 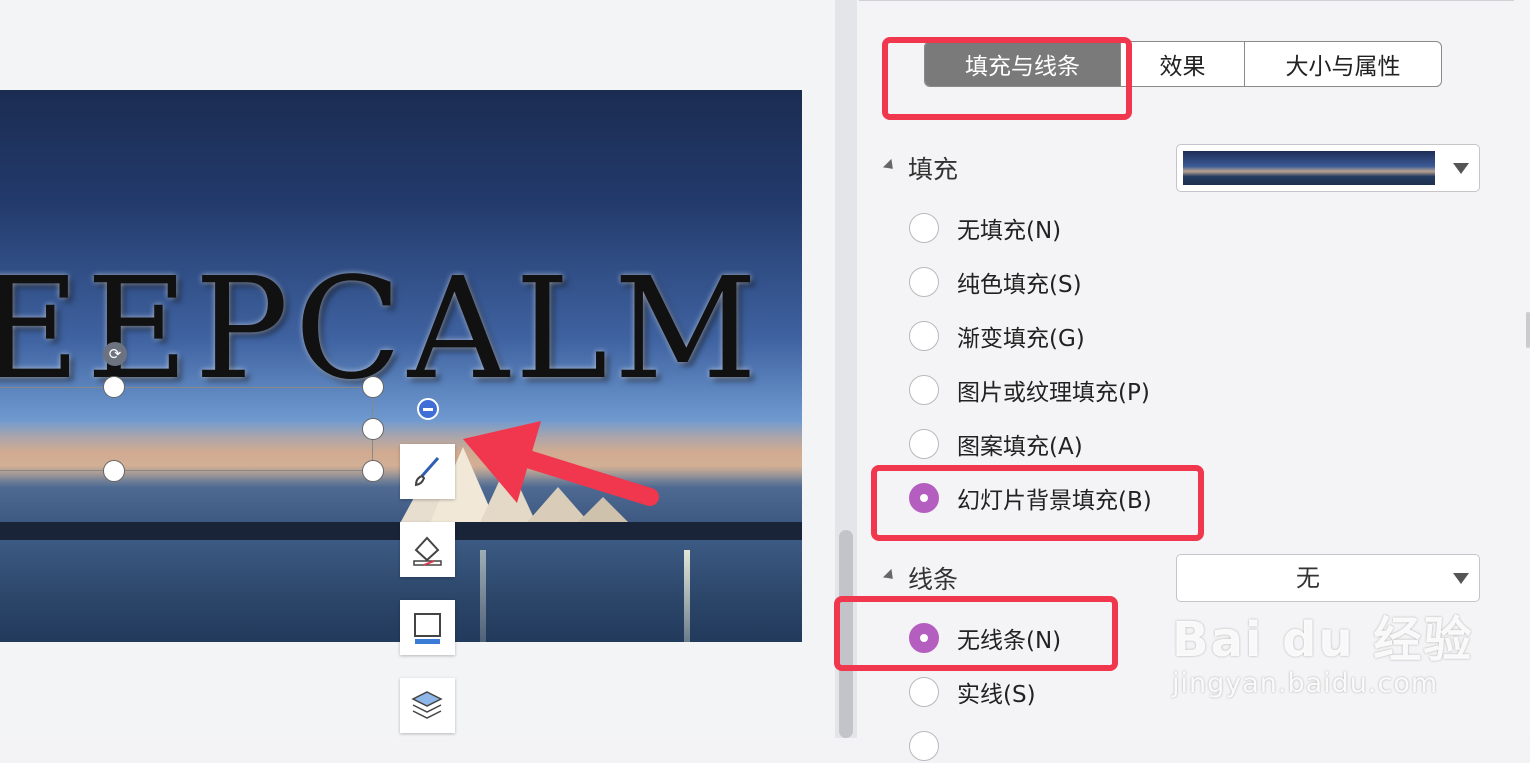 What do you see at coordinates (1309, 168) in the screenshot?
I see `fill-preview-image` at bounding box center [1309, 168].